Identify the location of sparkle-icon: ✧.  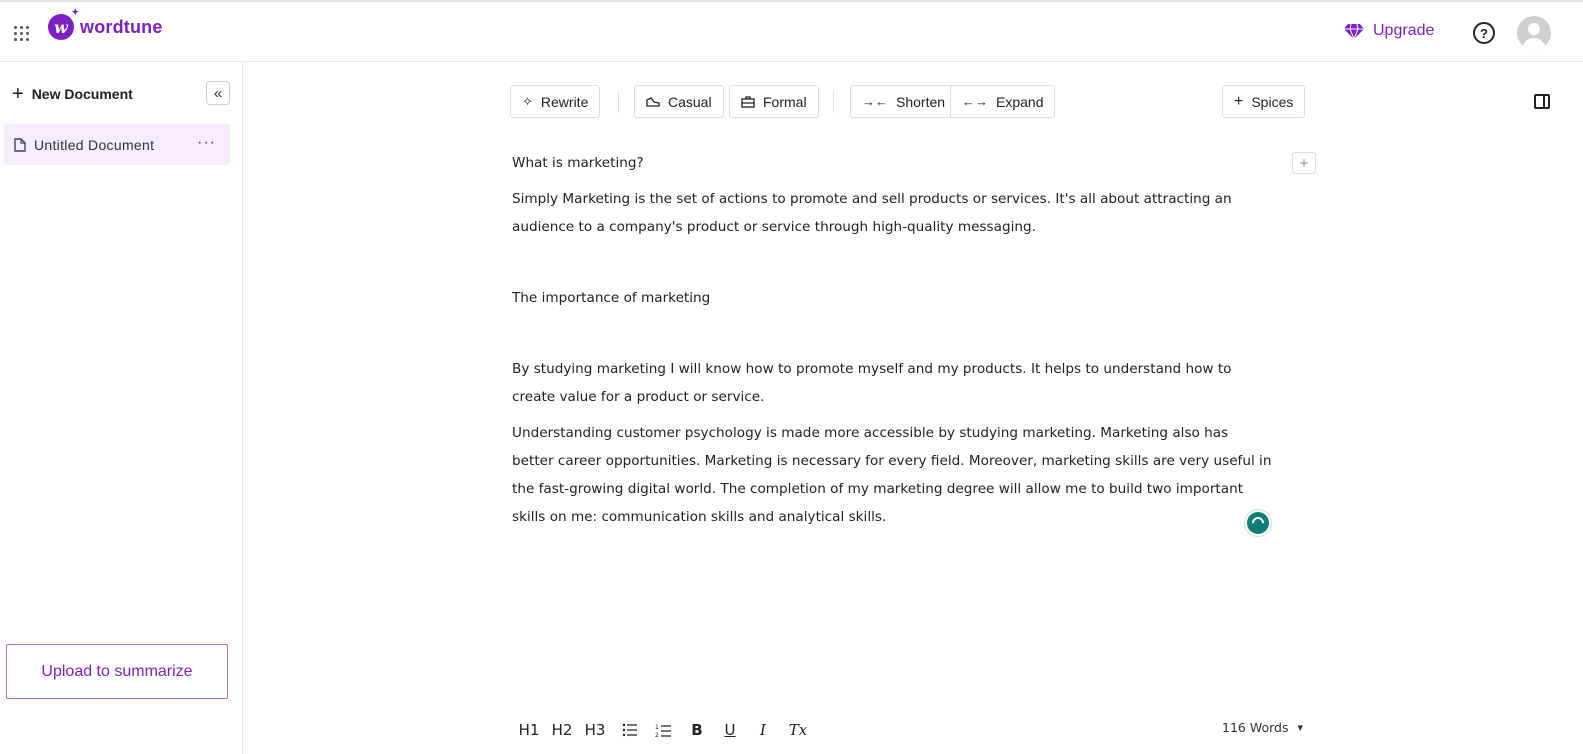
(527, 101).